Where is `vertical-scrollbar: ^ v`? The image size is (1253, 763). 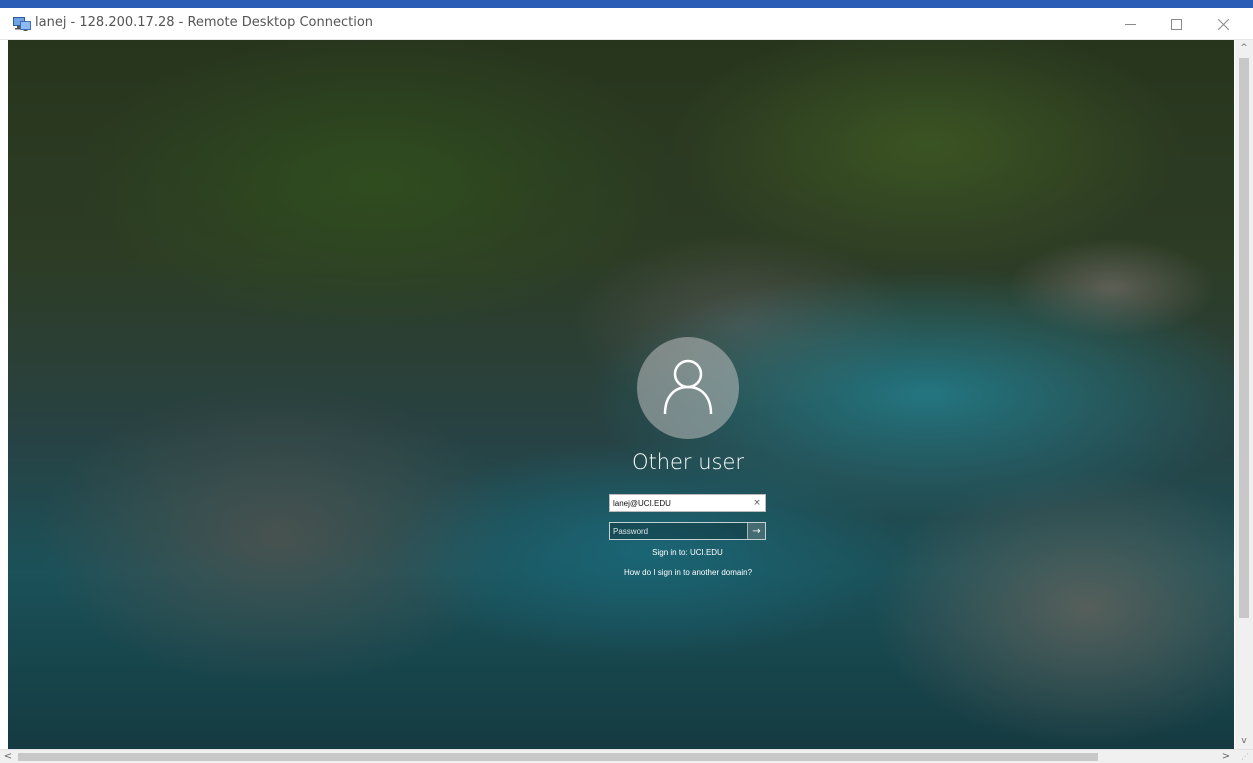
vertical-scrollbar: ^ v is located at coordinates (1244, 394).